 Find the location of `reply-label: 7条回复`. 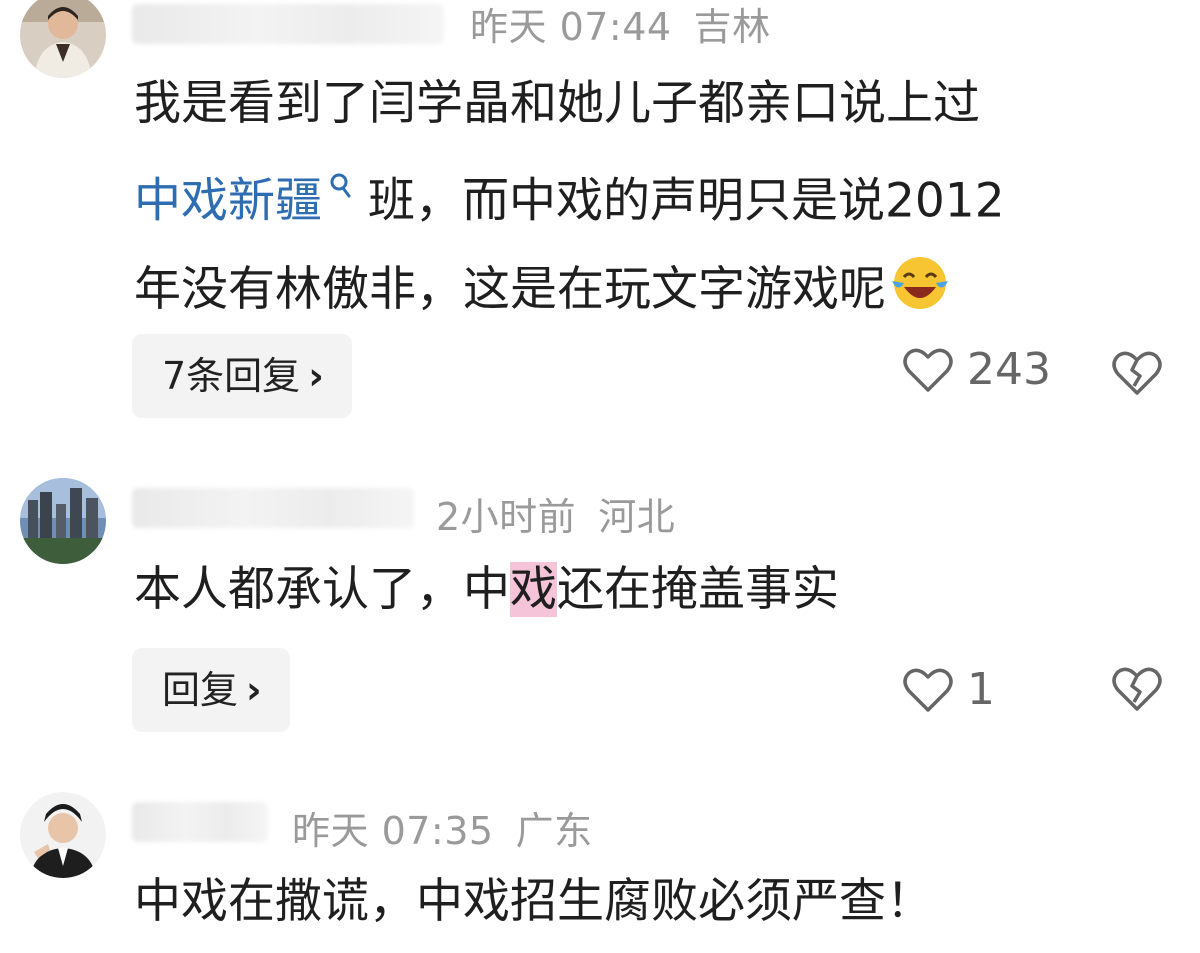

reply-label: 7条回复 is located at coordinates (231, 376).